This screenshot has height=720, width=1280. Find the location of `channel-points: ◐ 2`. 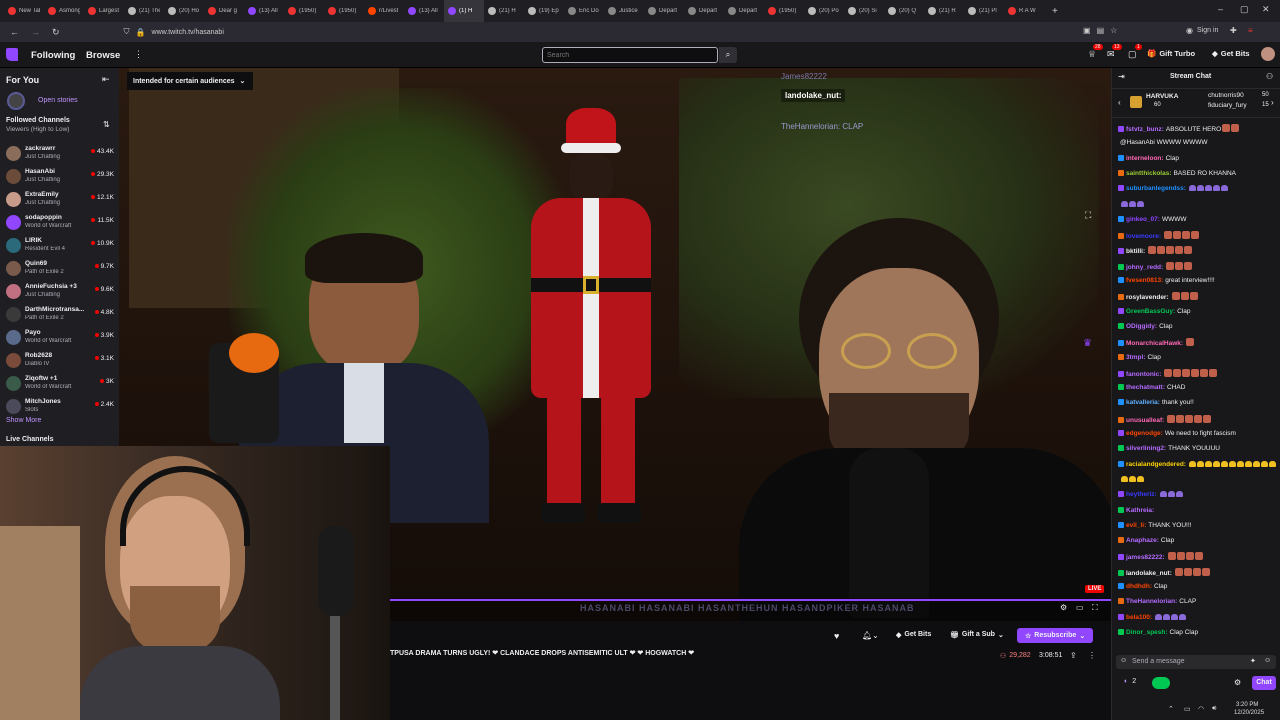

channel-points: ◐ 2 is located at coordinates (1130, 681).